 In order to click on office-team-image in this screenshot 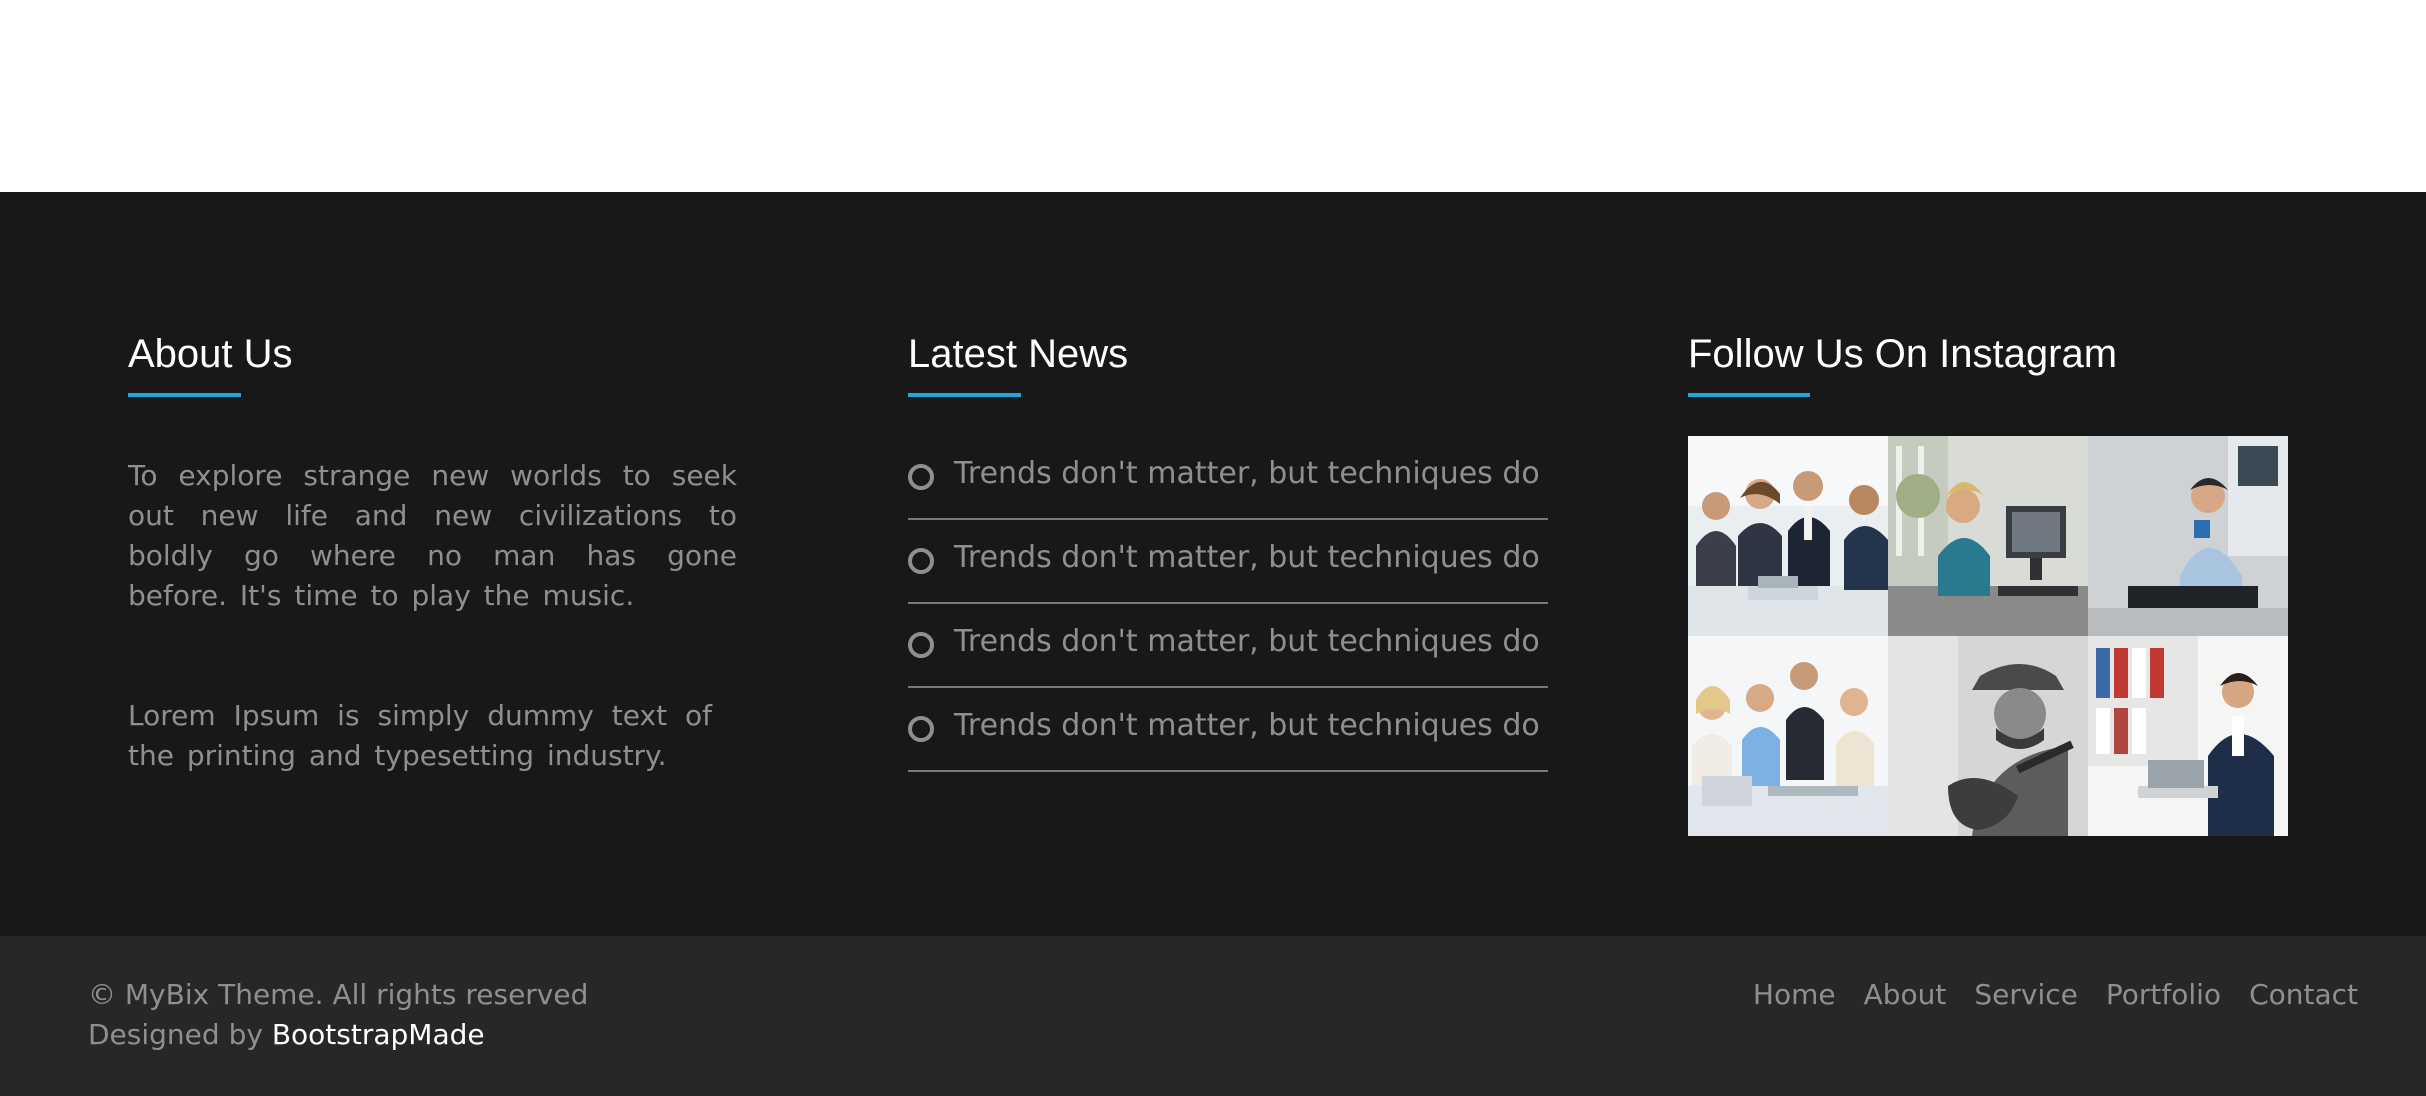, I will do `click(1788, 736)`.